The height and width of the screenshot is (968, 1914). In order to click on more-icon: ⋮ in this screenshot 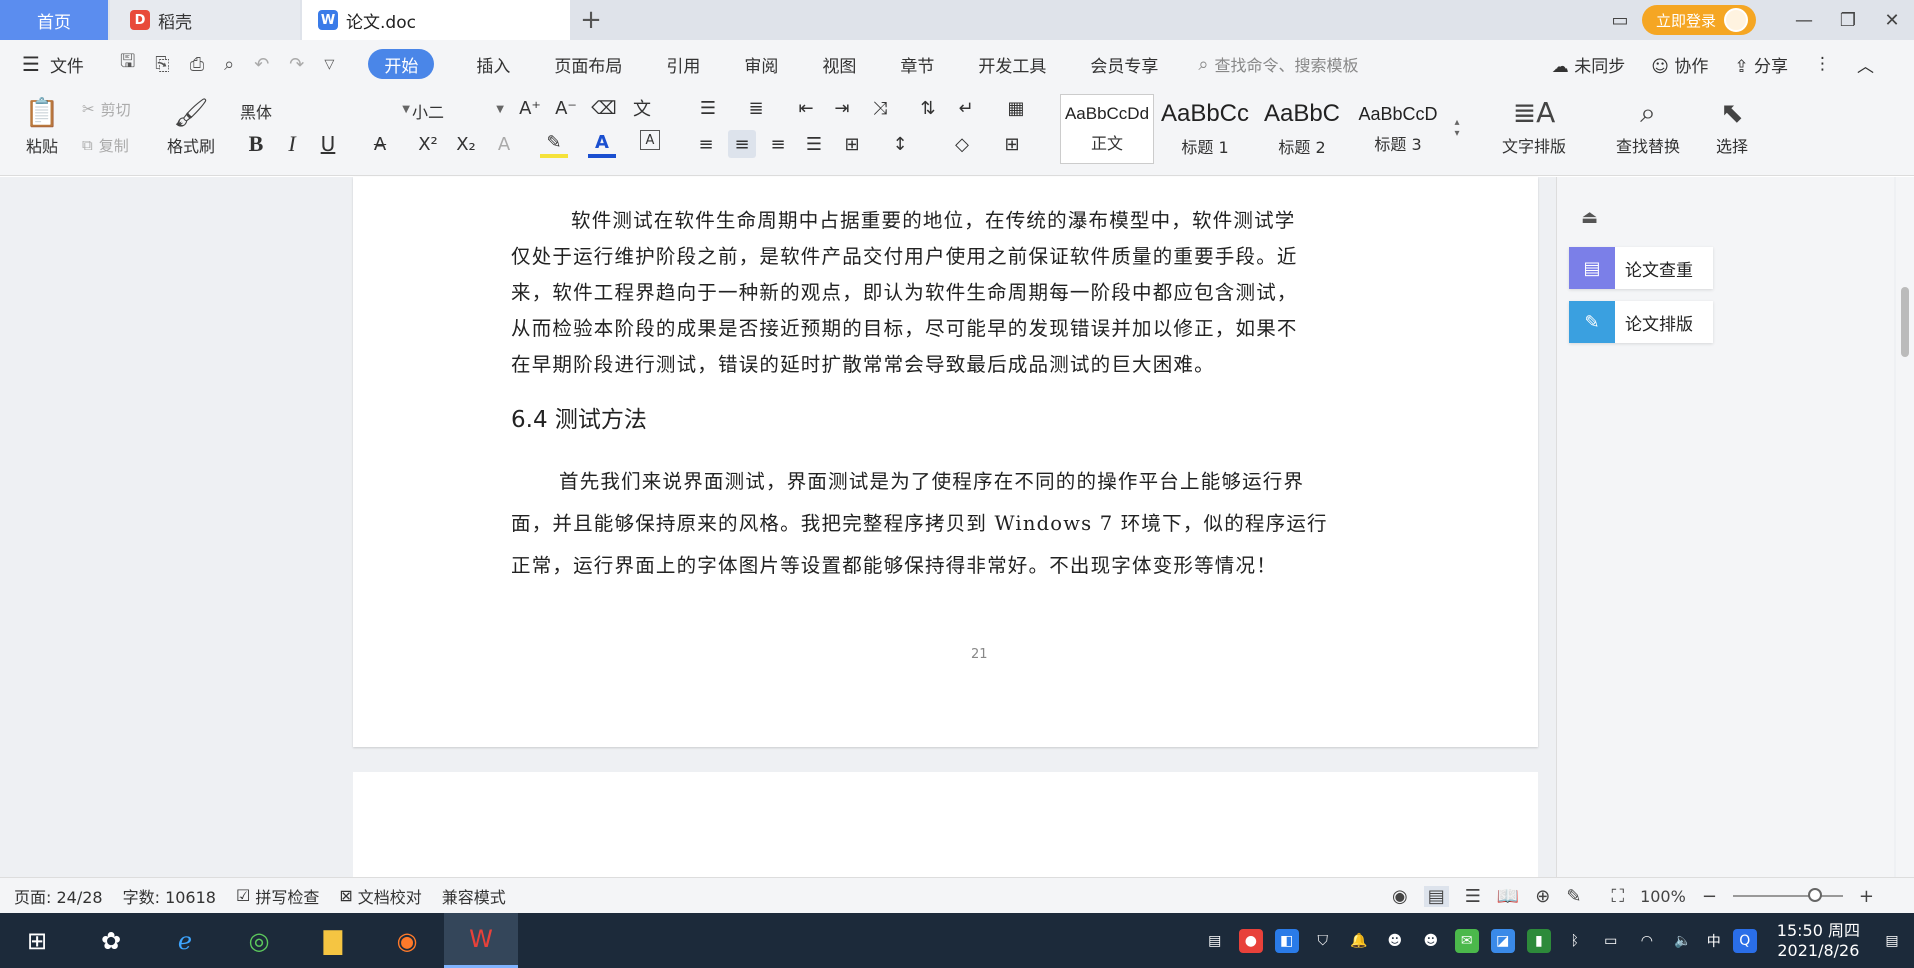, I will do `click(1822, 64)`.